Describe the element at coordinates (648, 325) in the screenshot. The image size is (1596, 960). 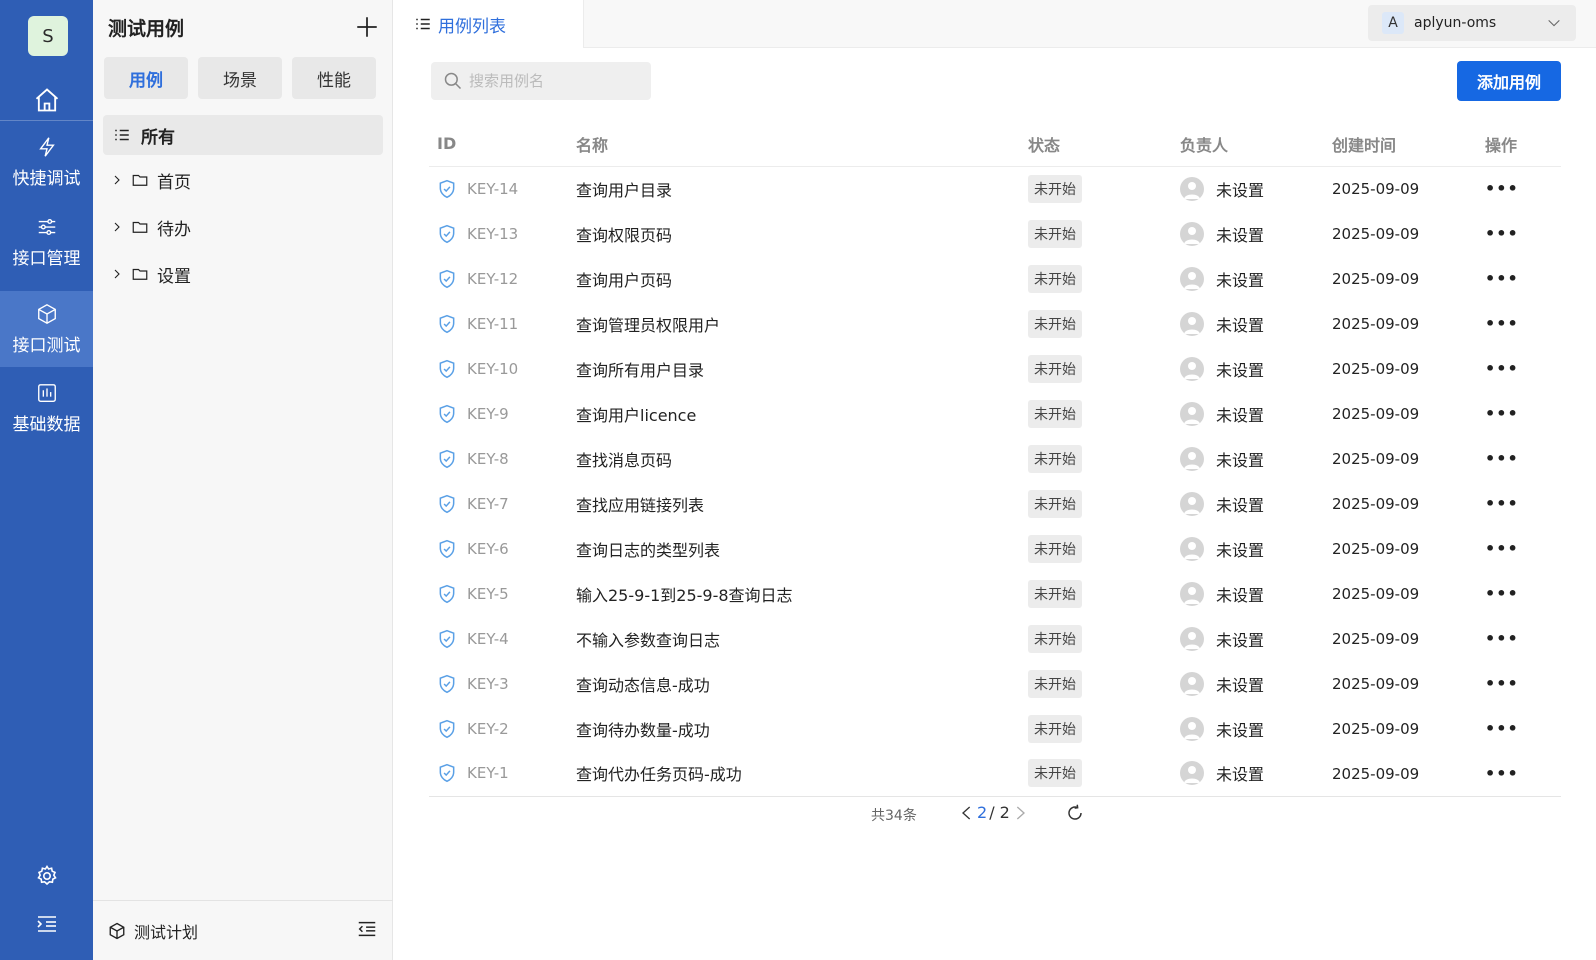
I see `case-name: 查询管理员权限用户` at that location.